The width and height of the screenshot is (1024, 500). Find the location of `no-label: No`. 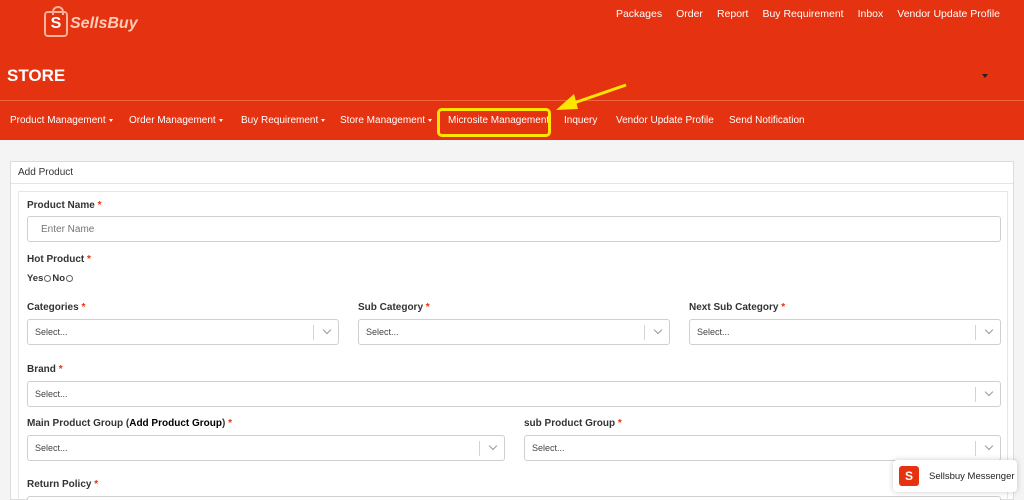

no-label: No is located at coordinates (59, 278).